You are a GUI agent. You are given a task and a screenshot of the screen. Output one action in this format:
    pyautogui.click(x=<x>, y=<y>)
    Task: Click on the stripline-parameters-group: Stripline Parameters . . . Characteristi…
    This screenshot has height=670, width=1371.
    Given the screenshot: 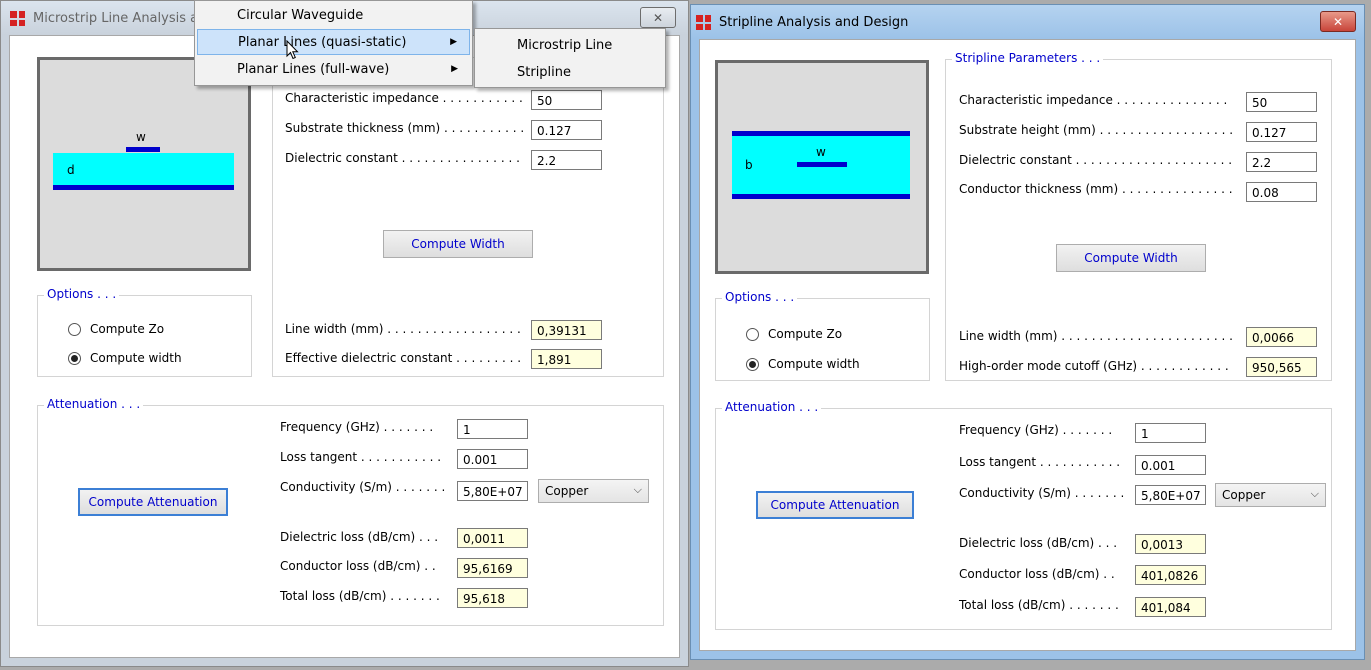 What is the action you would take?
    pyautogui.click(x=1138, y=216)
    